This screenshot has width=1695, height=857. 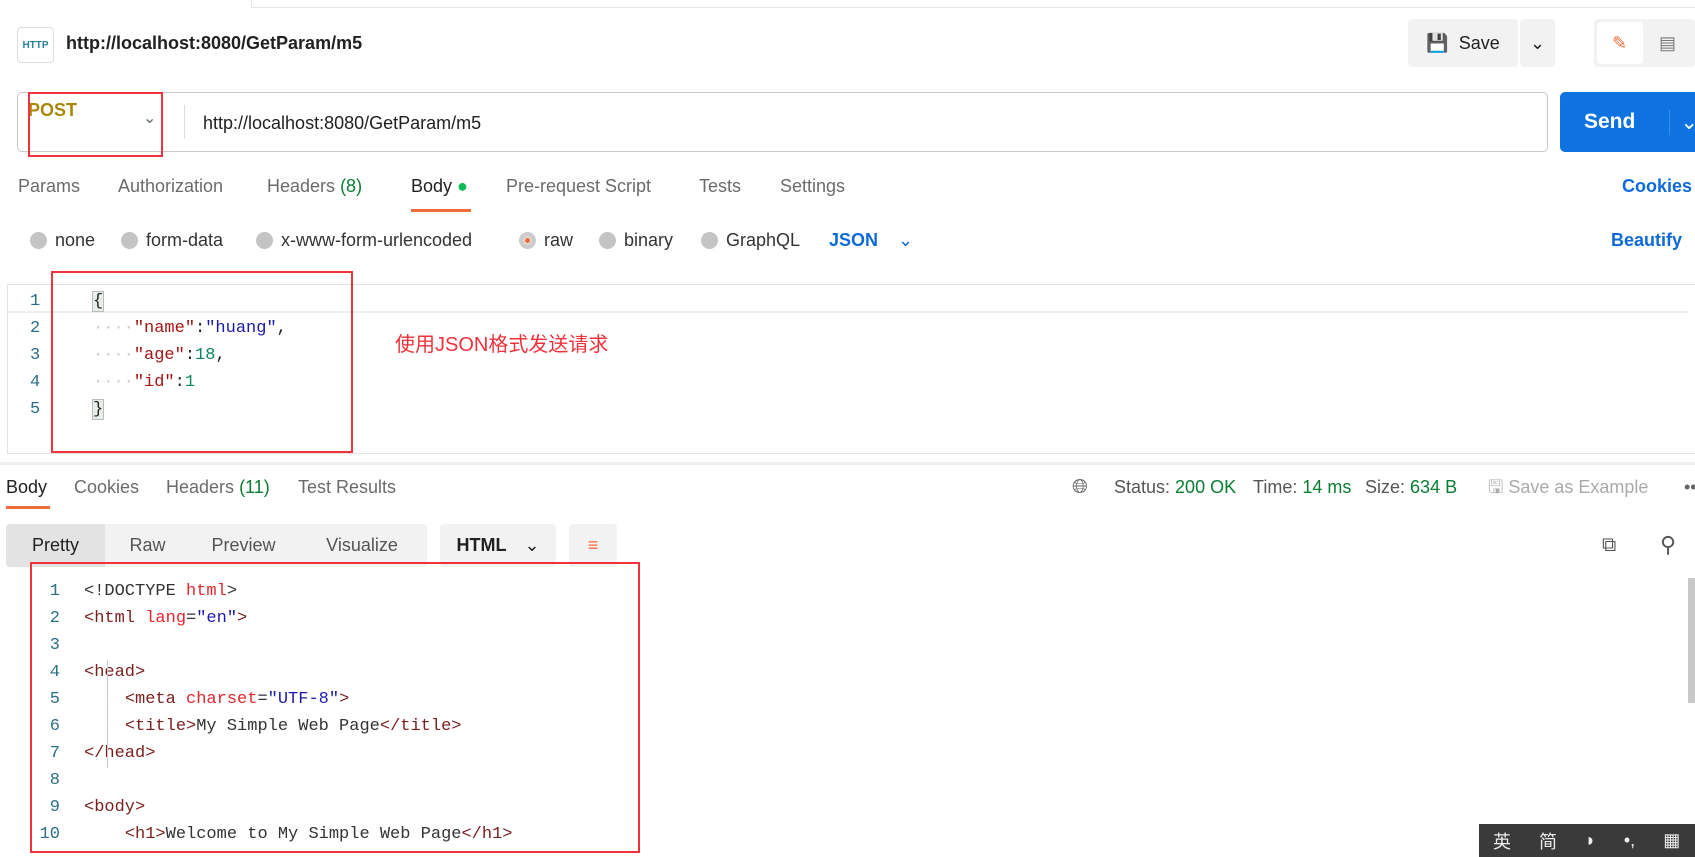 What do you see at coordinates (1689, 487) in the screenshot?
I see `more-icon: ••` at bounding box center [1689, 487].